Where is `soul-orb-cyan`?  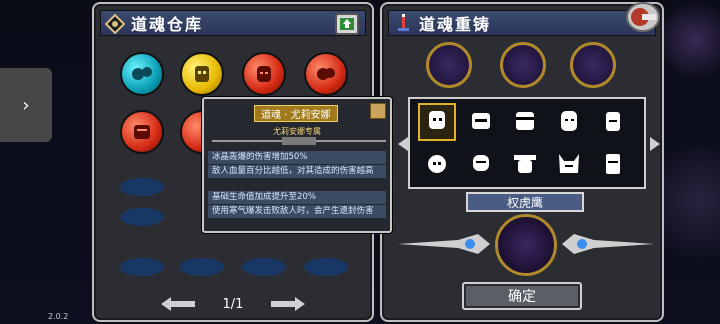
soul-orb-cyan is located at coordinates (142, 74).